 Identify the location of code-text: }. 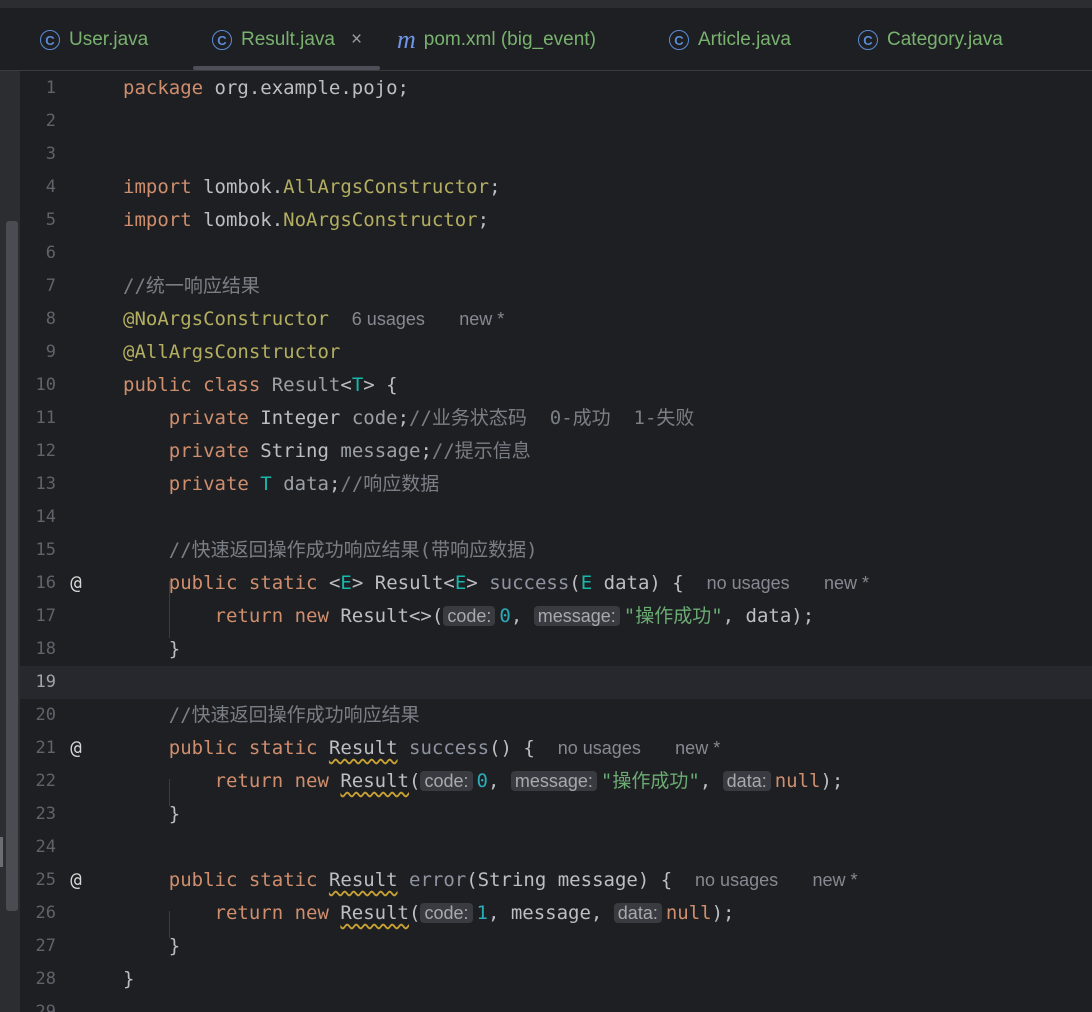
(174, 649).